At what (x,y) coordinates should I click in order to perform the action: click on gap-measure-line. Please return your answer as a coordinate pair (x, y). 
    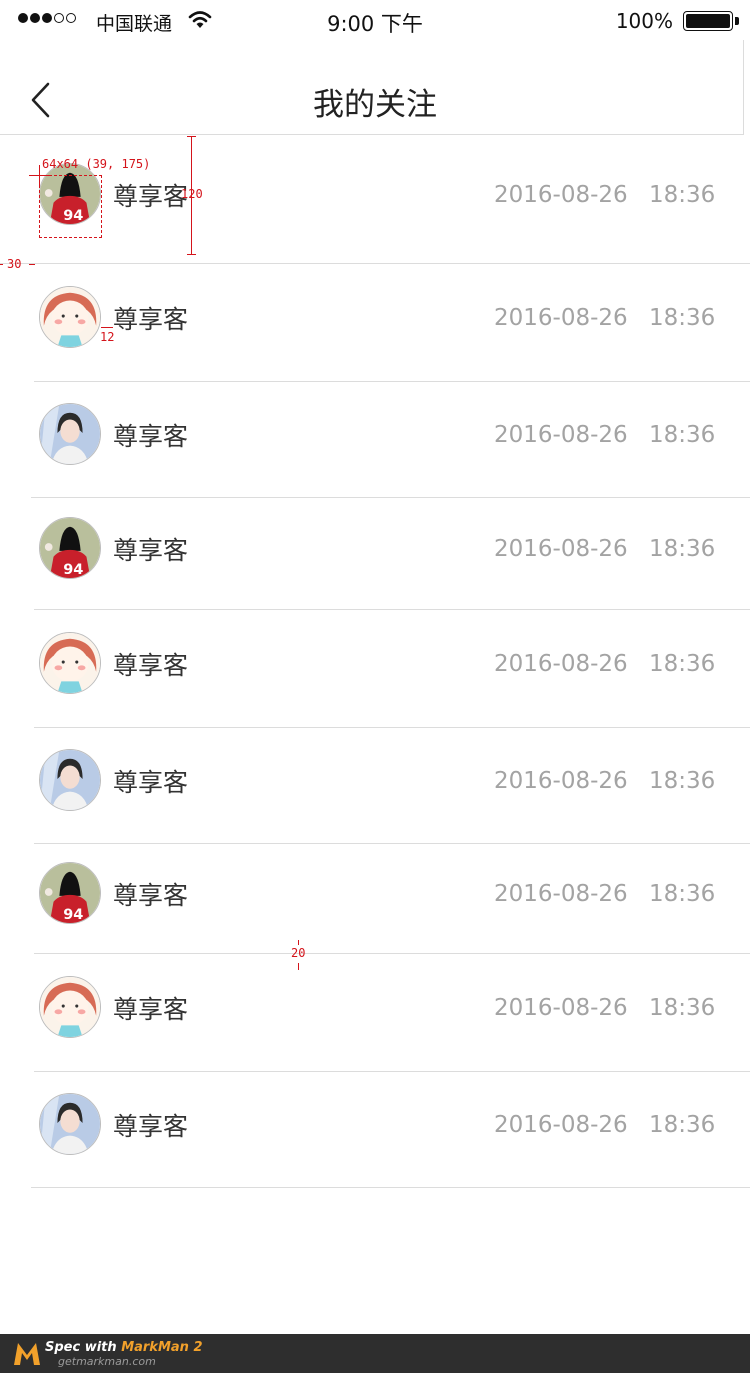
    Looking at the image, I should click on (107, 327).